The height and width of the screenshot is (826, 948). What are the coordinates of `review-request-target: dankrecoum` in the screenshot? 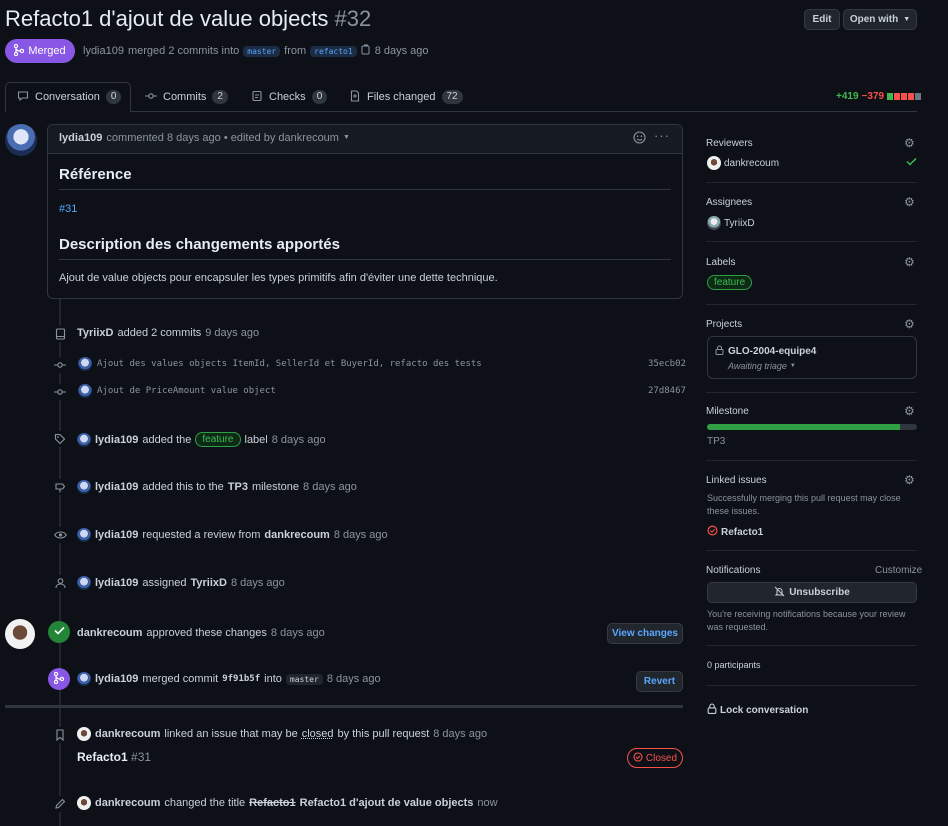 It's located at (296, 535).